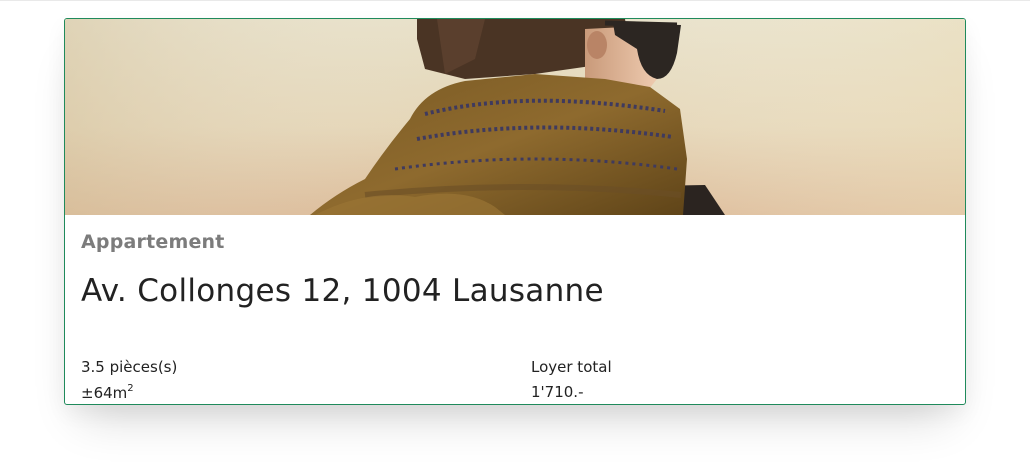 The width and height of the screenshot is (1030, 472). I want to click on listing-area-unit-superscript: 2, so click(130, 388).